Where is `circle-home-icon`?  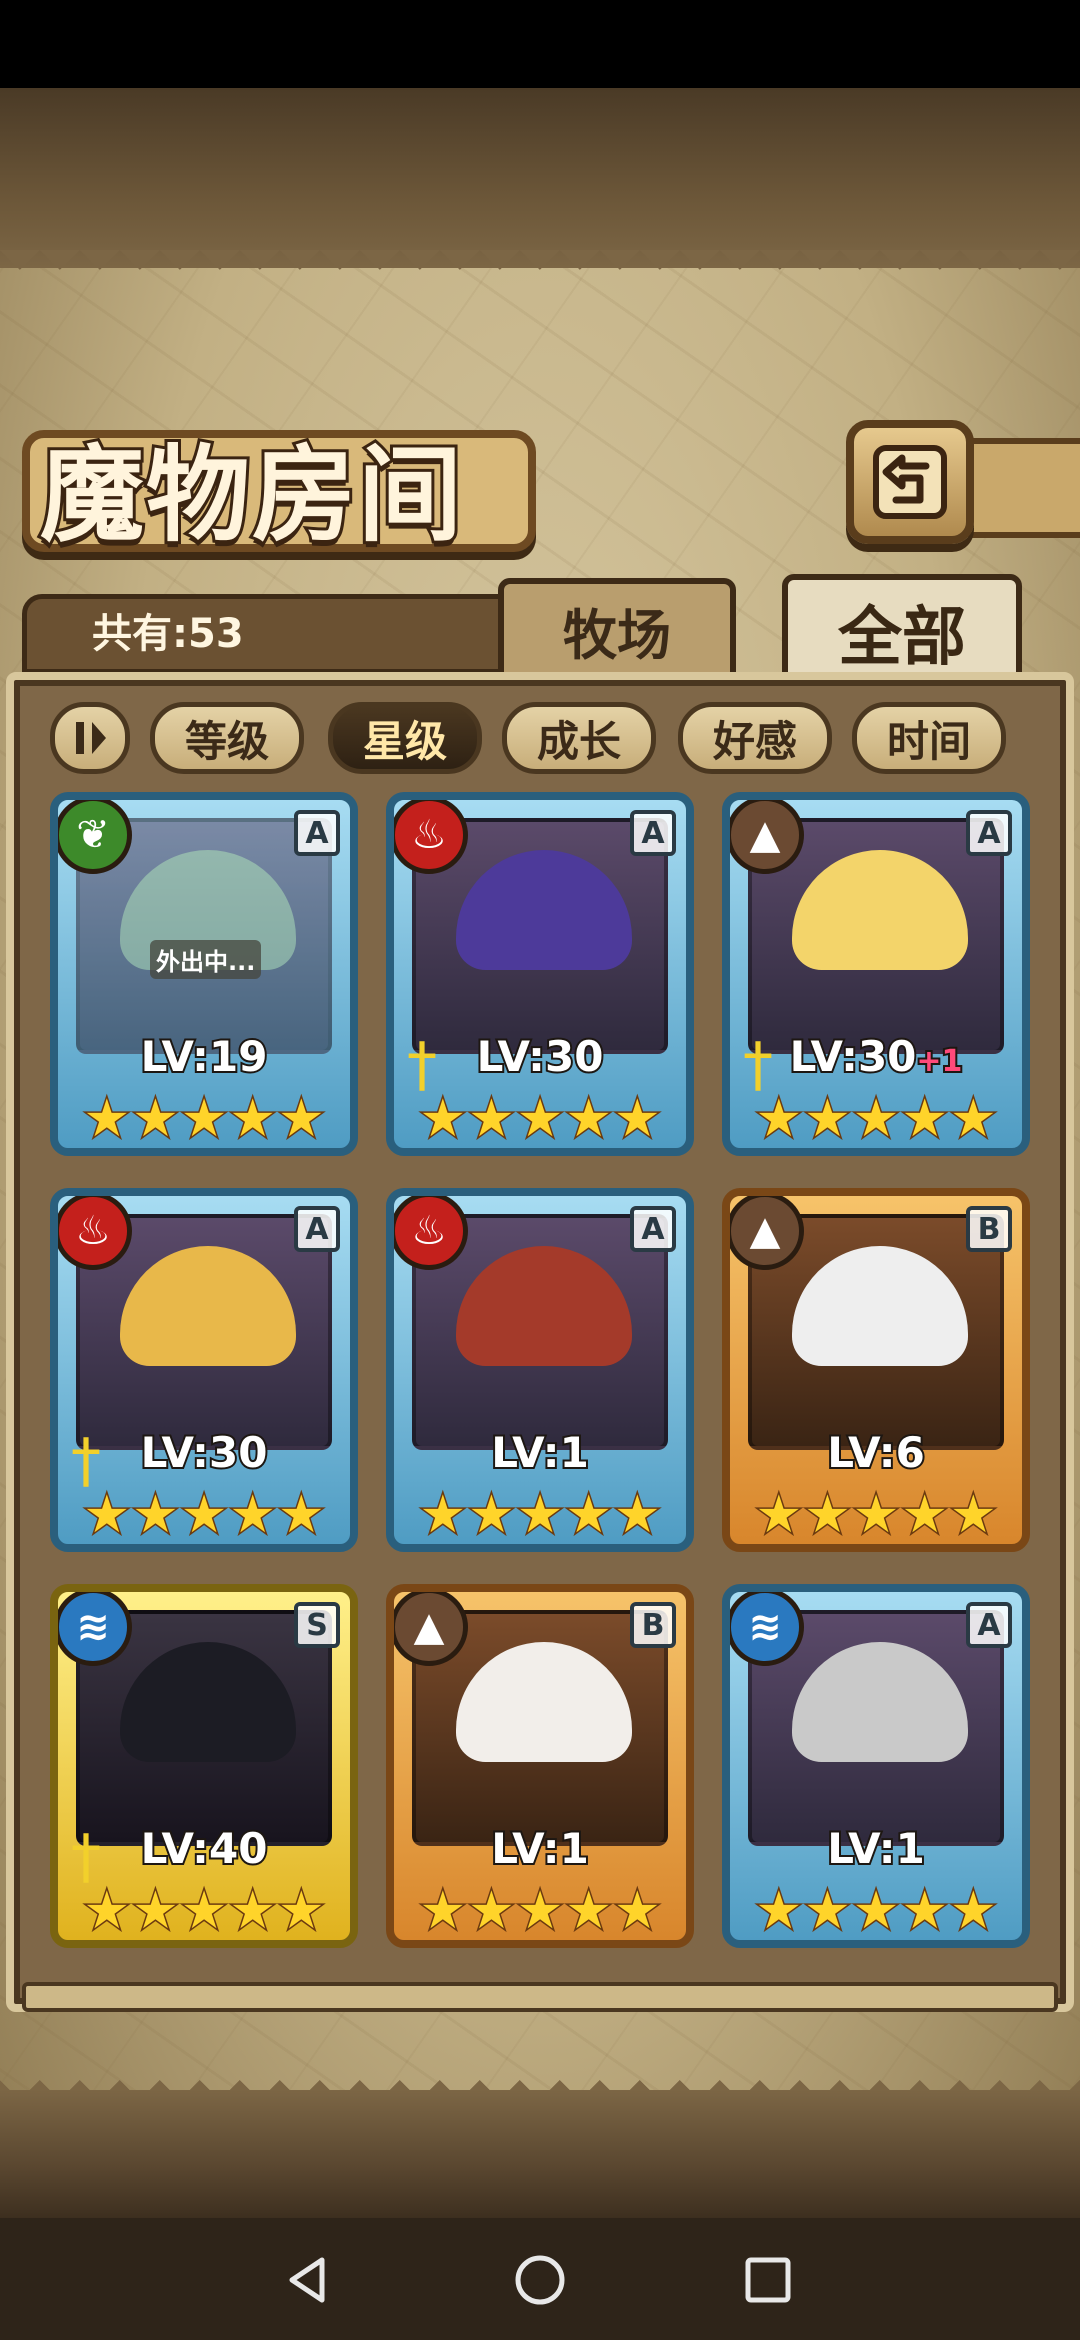
circle-home-icon is located at coordinates (540, 2280).